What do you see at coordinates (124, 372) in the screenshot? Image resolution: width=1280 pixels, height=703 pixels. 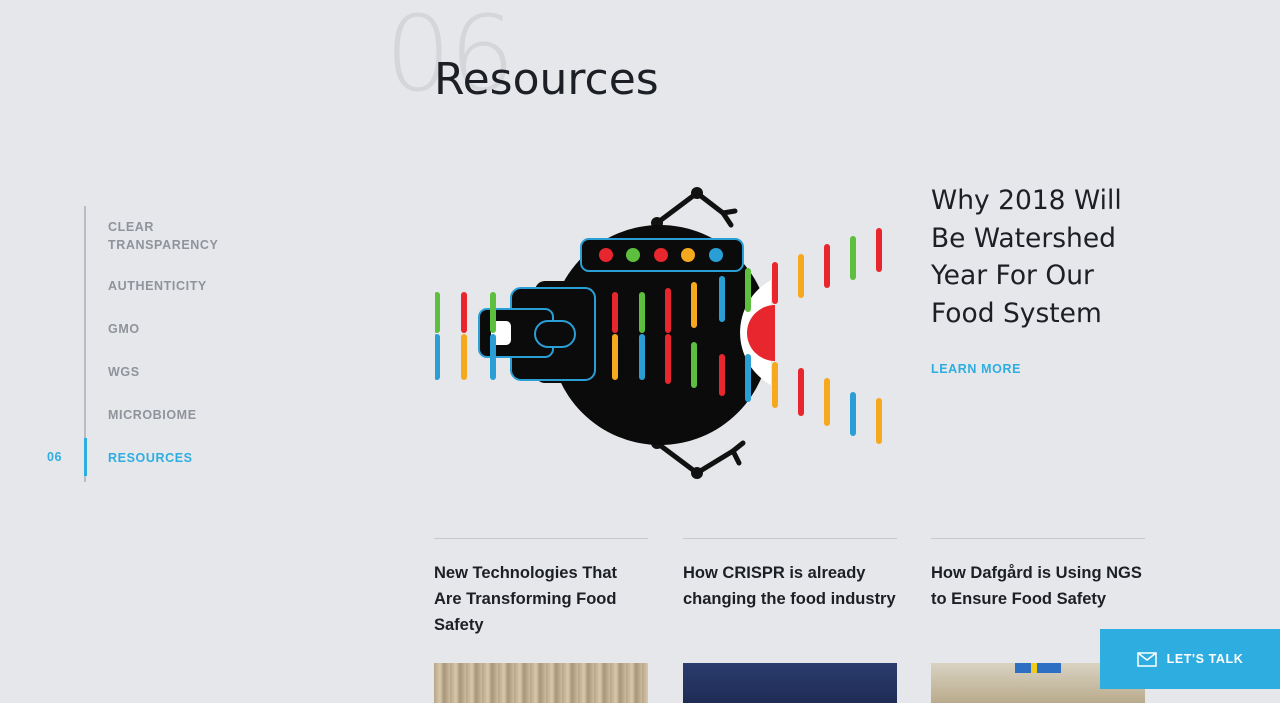 I see `nav-item-wgs: WGS` at bounding box center [124, 372].